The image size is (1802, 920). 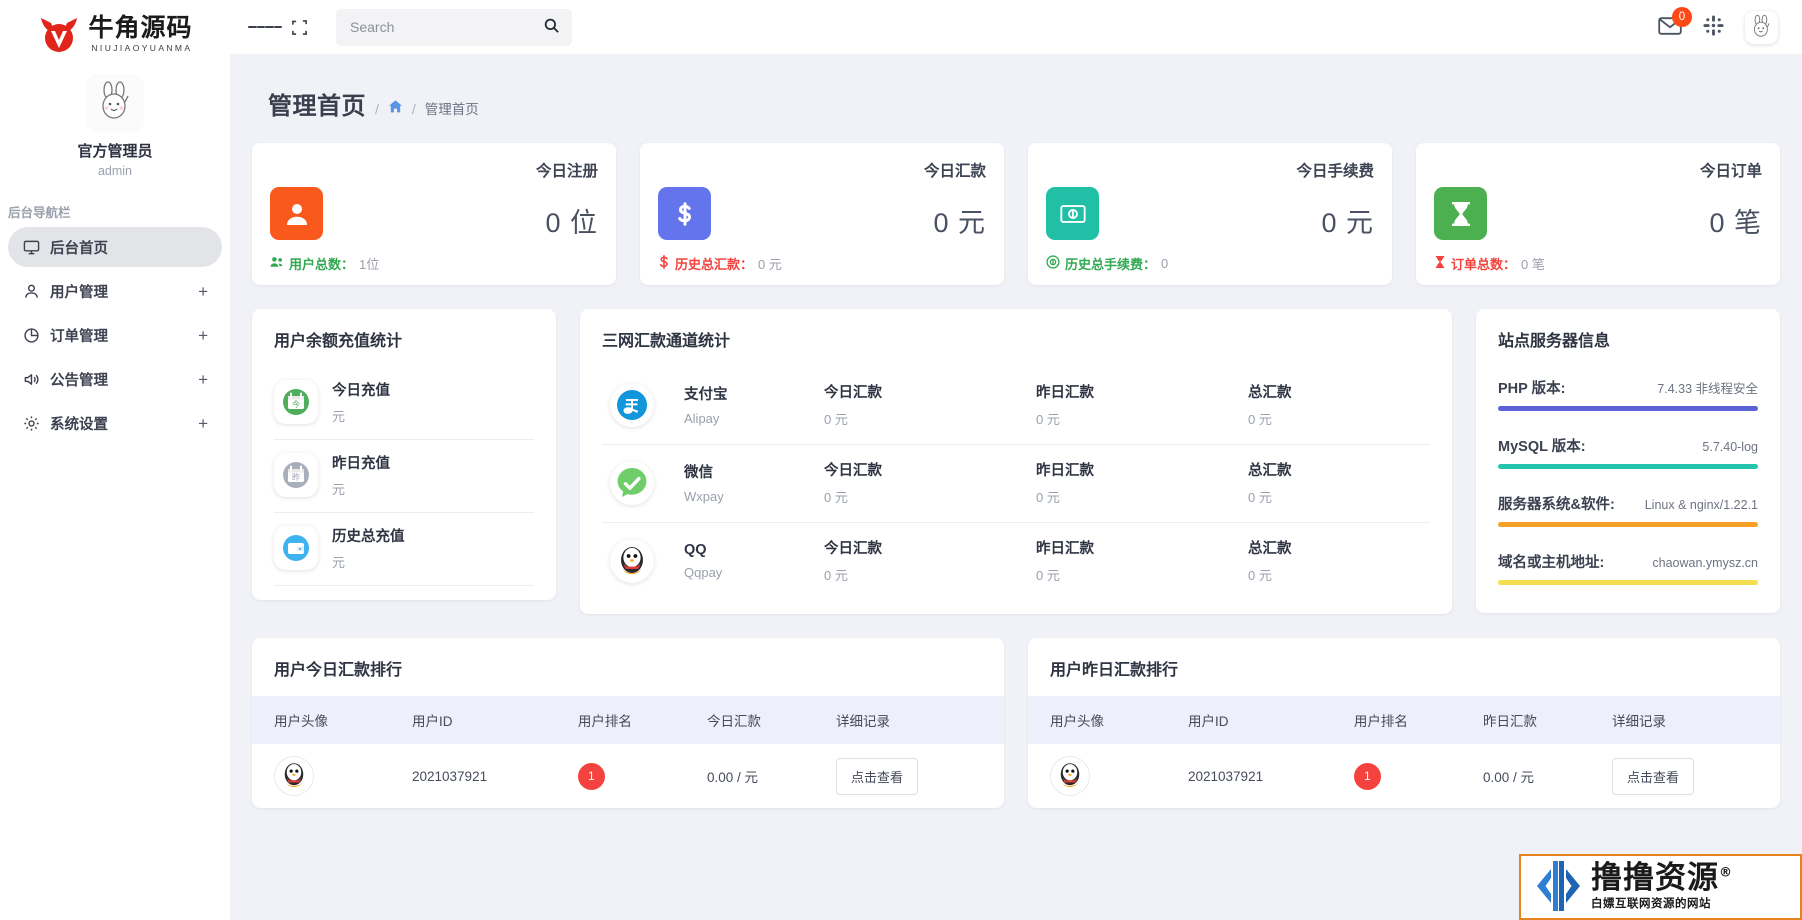 What do you see at coordinates (702, 418) in the screenshot?
I see `channel-sub: Alipay` at bounding box center [702, 418].